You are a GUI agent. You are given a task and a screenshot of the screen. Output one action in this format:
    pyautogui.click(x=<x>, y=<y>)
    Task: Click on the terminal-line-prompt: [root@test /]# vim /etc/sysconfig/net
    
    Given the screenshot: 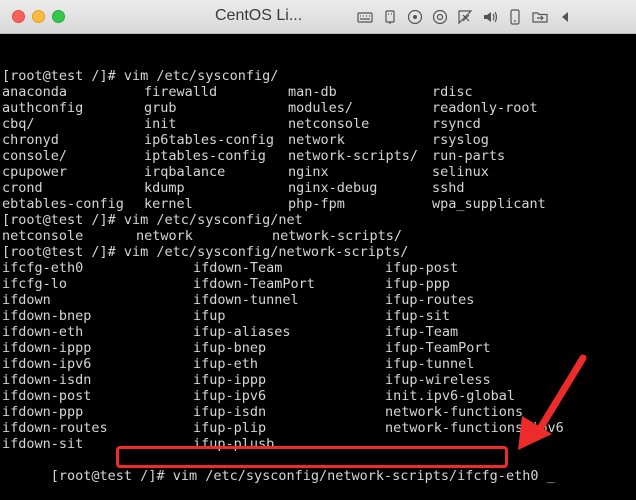 What is the action you would take?
    pyautogui.click(x=152, y=220)
    